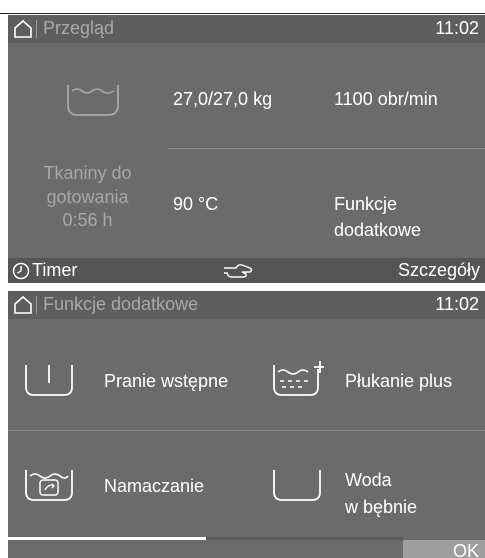 The height and width of the screenshot is (558, 485). Describe the element at coordinates (246, 29) in the screenshot. I see `overview-header: Przegląd 11:02` at that location.